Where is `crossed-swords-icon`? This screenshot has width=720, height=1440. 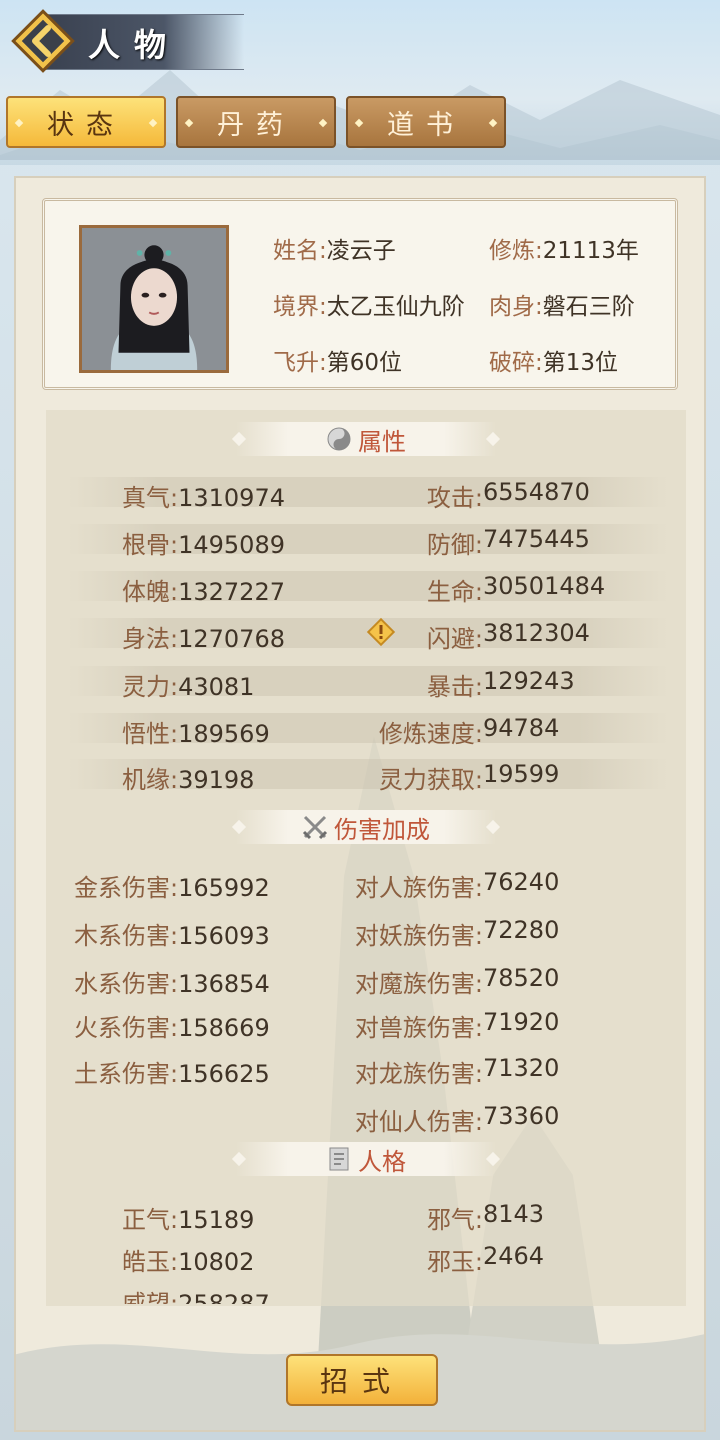
crossed-swords-icon is located at coordinates (315, 827).